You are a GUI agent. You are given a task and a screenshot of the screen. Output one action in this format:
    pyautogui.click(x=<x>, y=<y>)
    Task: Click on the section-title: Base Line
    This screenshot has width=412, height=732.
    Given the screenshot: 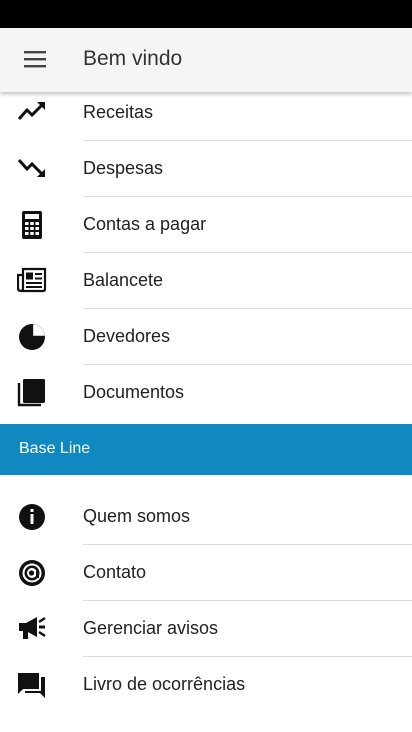 What is the action you would take?
    pyautogui.click(x=55, y=448)
    